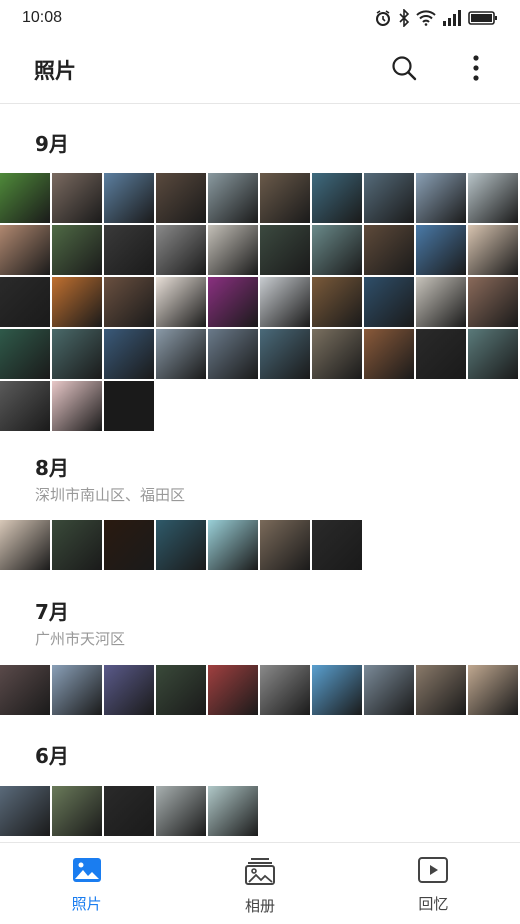  What do you see at coordinates (52, 468) in the screenshot?
I see `section-title-aug: 8月` at bounding box center [52, 468].